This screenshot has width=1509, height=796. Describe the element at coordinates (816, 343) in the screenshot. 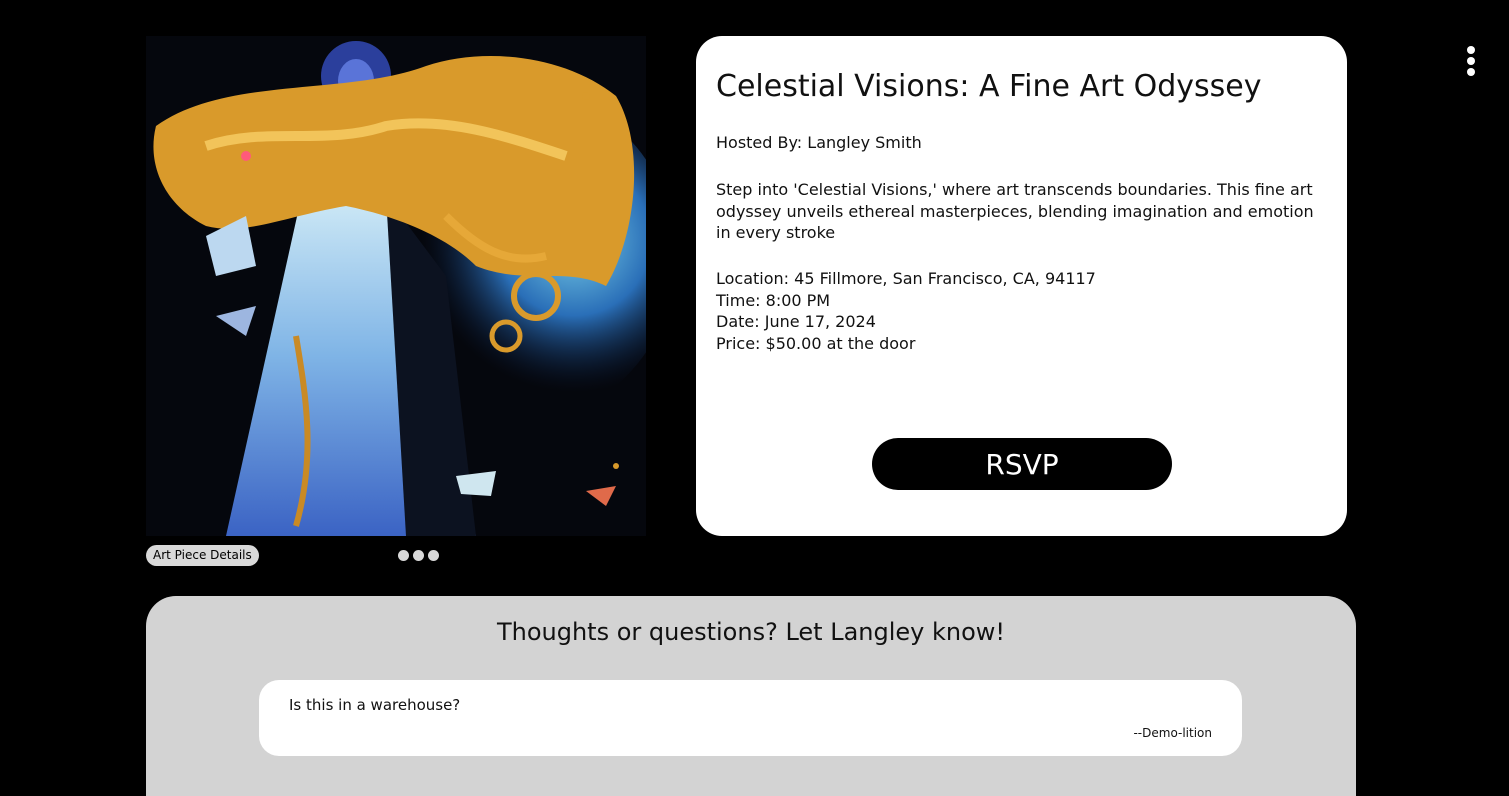

I see `event-price: Price: $50.00 at the door` at that location.